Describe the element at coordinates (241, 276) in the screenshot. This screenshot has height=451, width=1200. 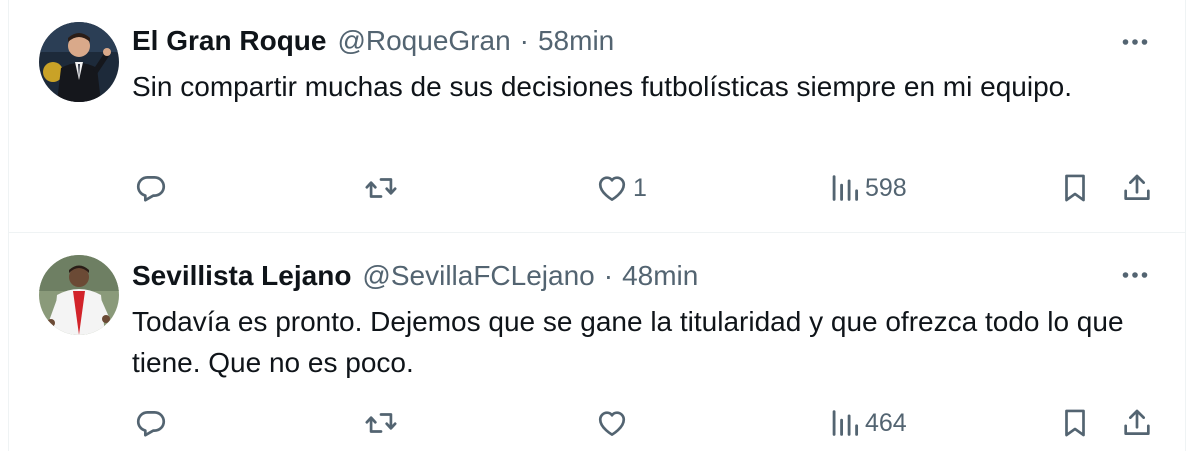
I see `author-name: Sevillista Lejano` at that location.